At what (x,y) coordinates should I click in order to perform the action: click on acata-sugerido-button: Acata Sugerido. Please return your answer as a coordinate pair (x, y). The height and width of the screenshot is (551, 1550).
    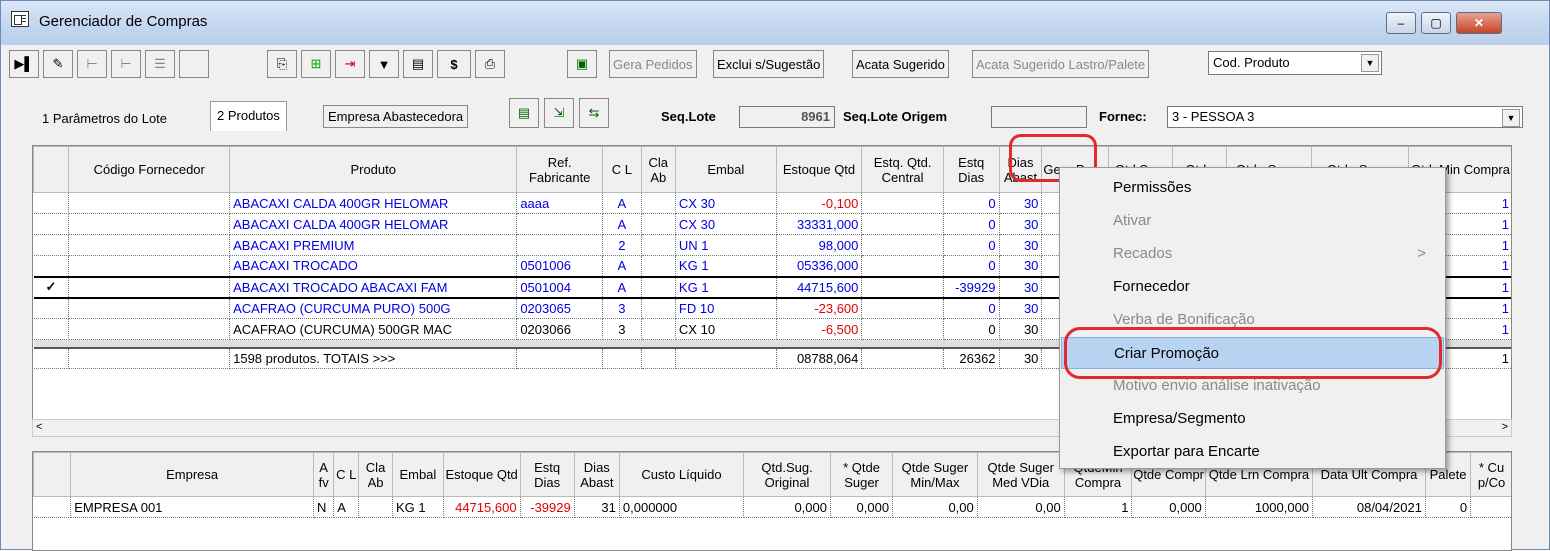
    Looking at the image, I should click on (900, 64).